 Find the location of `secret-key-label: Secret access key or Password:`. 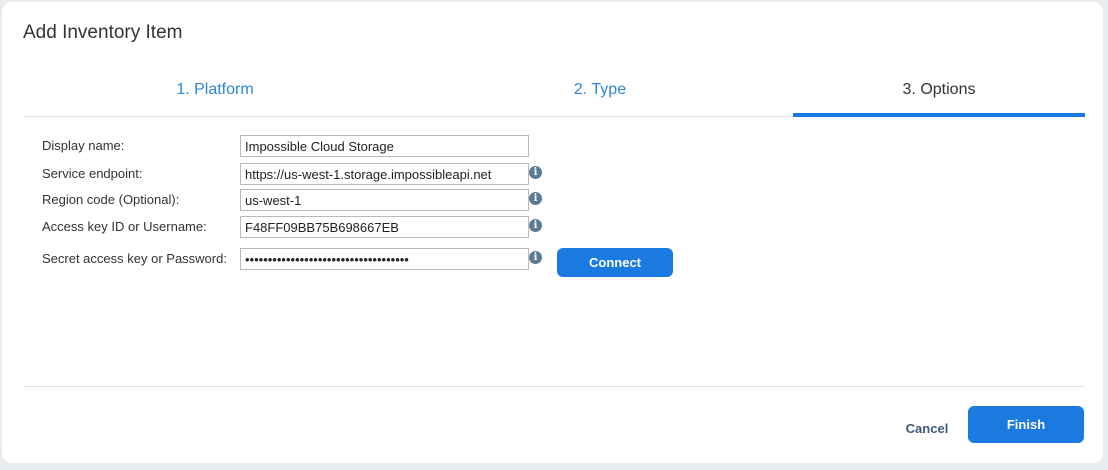

secret-key-label: Secret access key or Password: is located at coordinates (134, 258).